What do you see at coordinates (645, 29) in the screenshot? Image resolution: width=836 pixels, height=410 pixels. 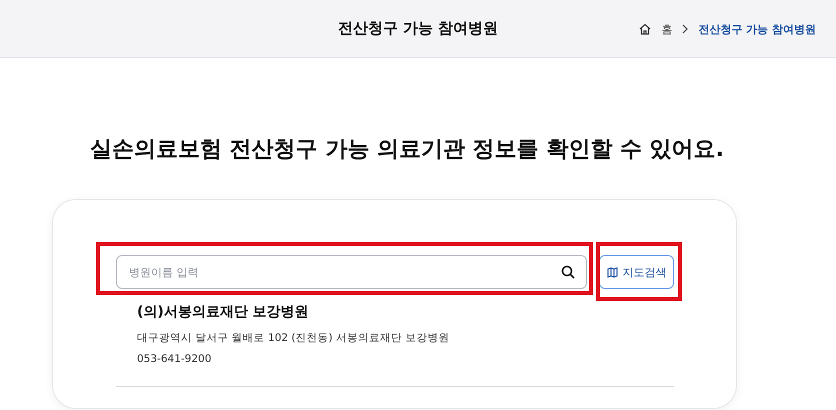 I see `home-icon` at bounding box center [645, 29].